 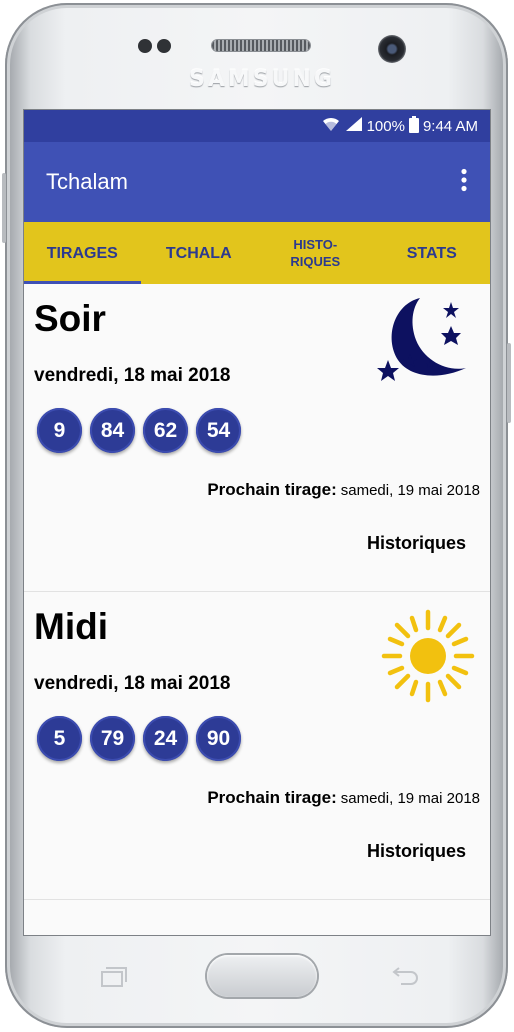 I want to click on tab-historiques: HISTO- RIQUES, so click(x=315, y=253).